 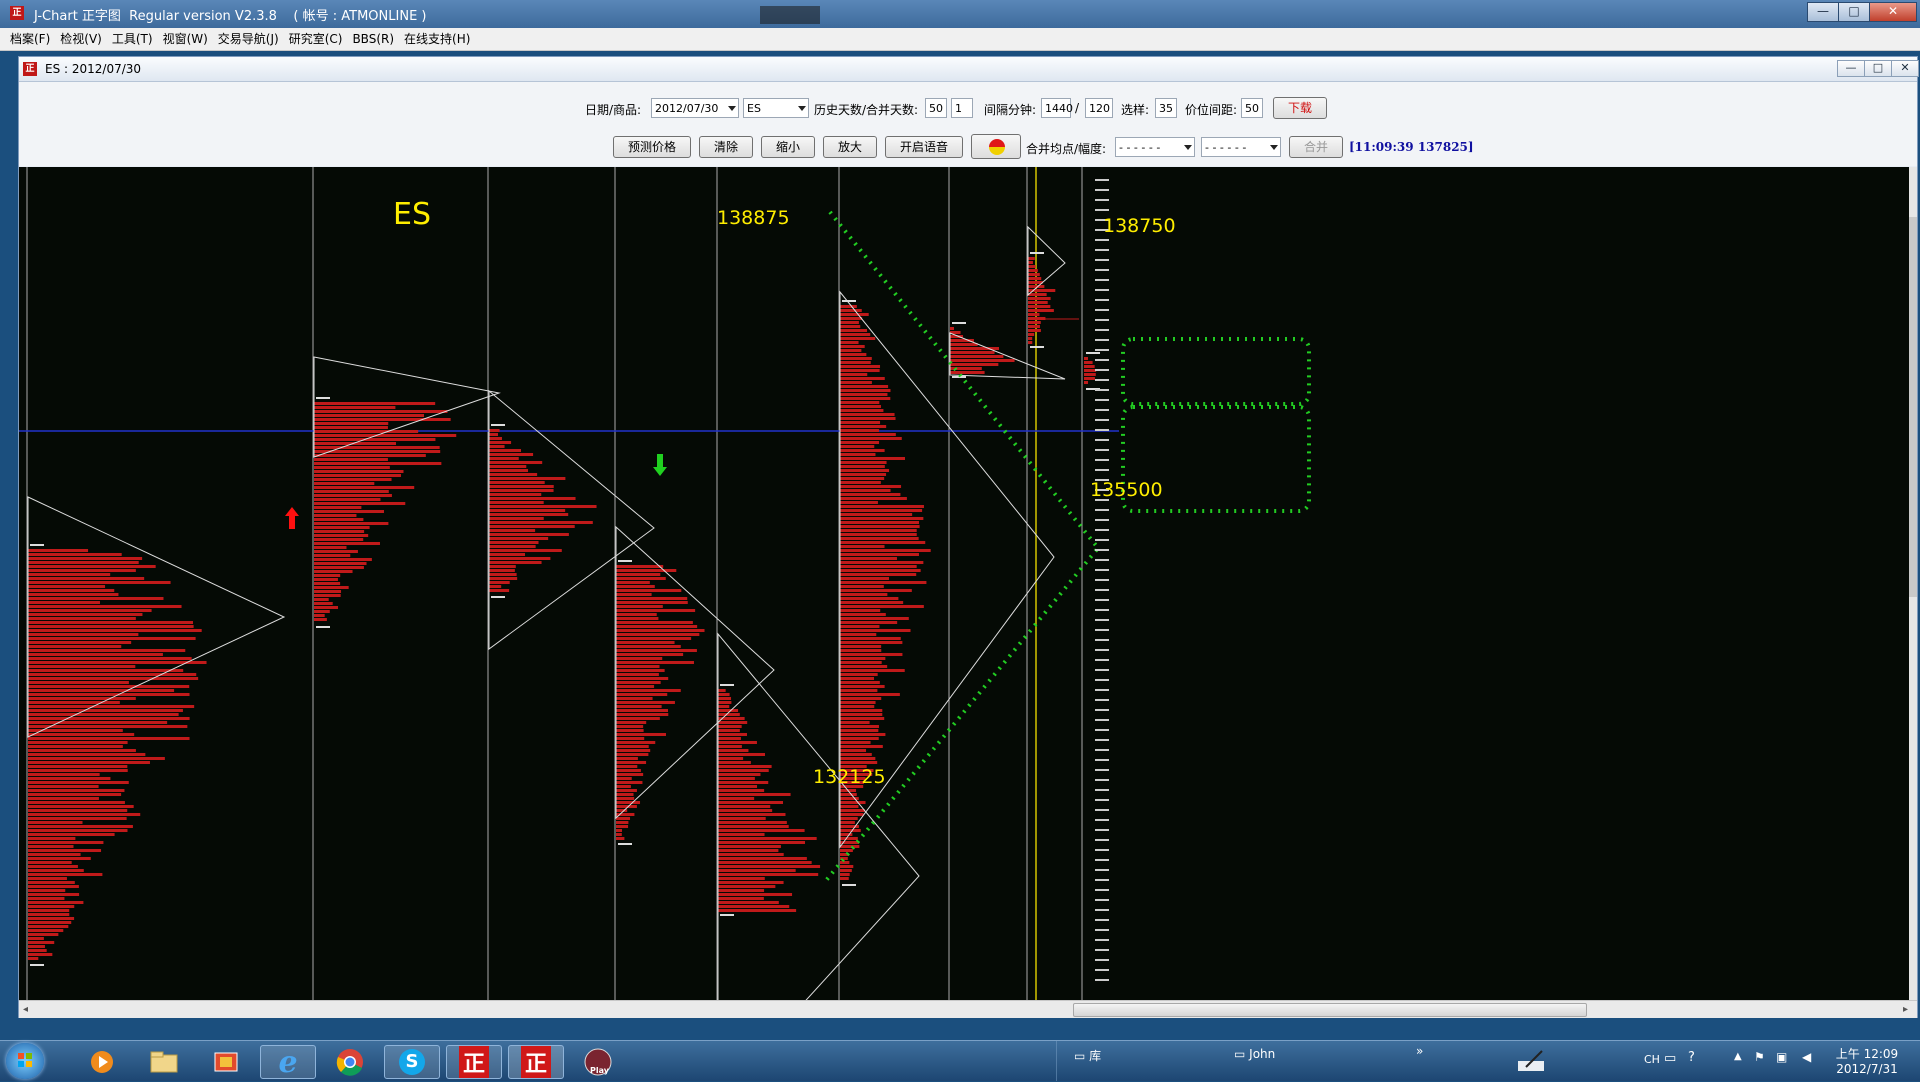 What do you see at coordinates (288, 1062) in the screenshot?
I see `internet-explorer-icon: e` at bounding box center [288, 1062].